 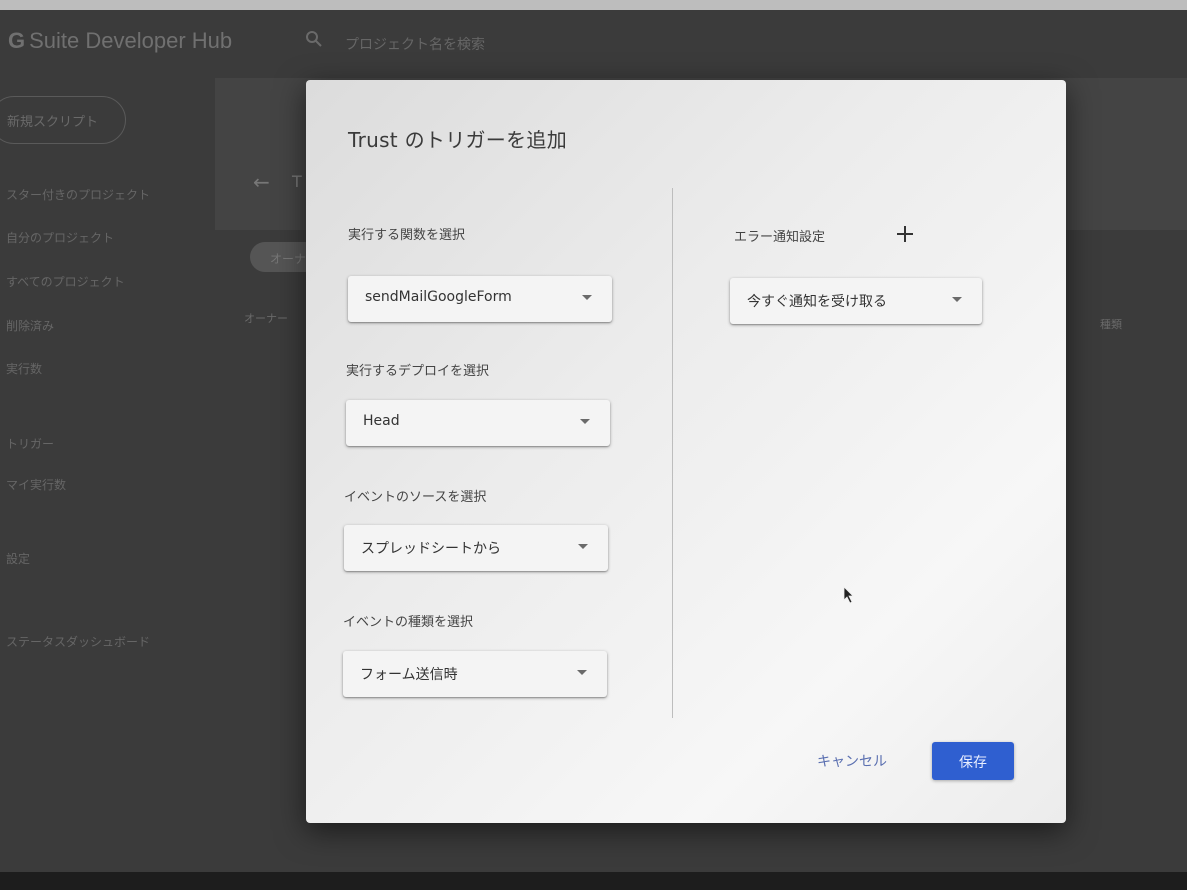 I want to click on sidebar-item-settings: 設定, so click(x=18, y=558).